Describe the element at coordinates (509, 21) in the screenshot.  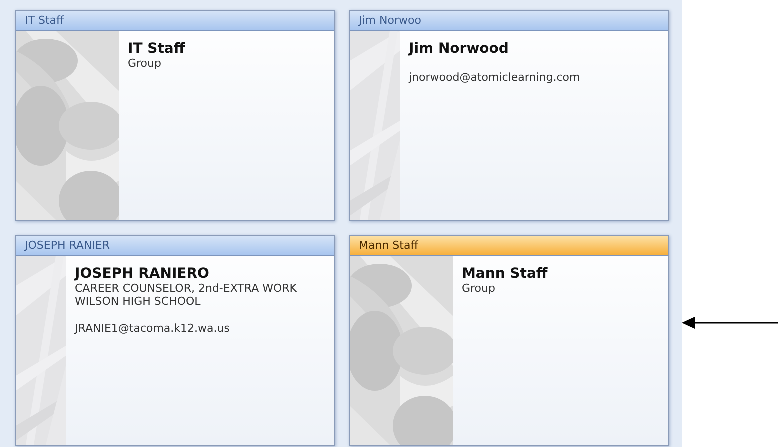
I see `card-header: Jim Norwoo` at that location.